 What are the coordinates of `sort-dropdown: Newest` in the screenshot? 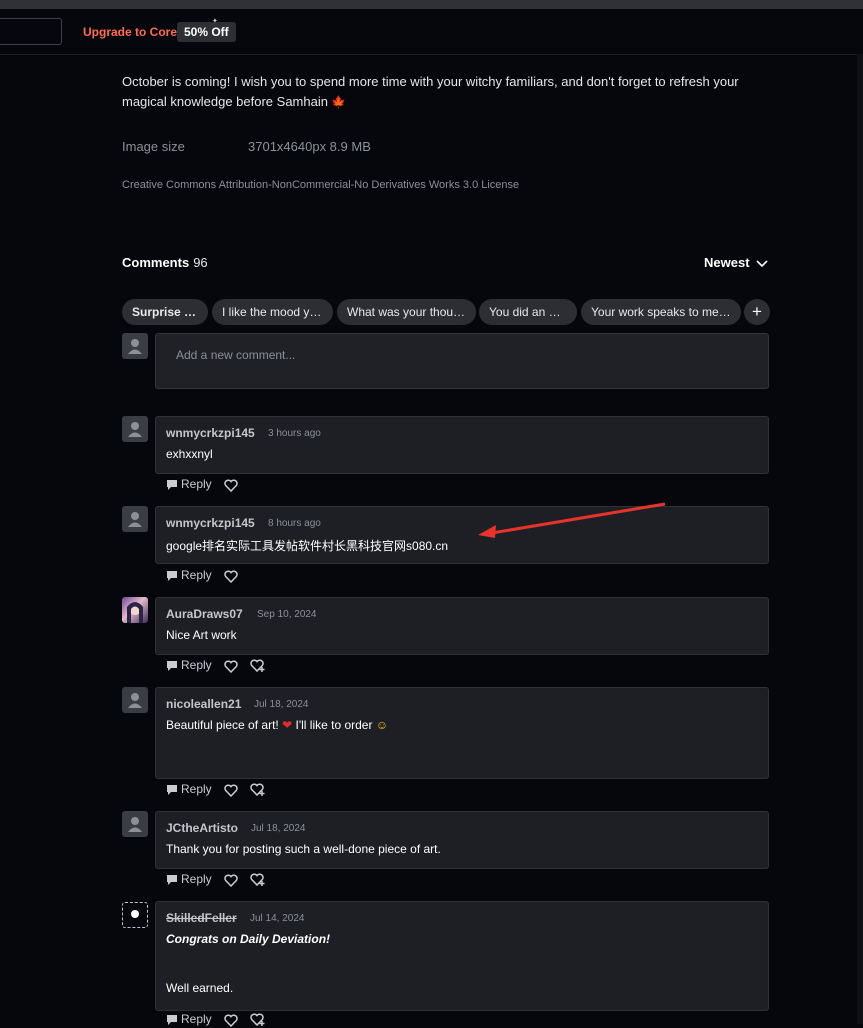 It's located at (736, 262).